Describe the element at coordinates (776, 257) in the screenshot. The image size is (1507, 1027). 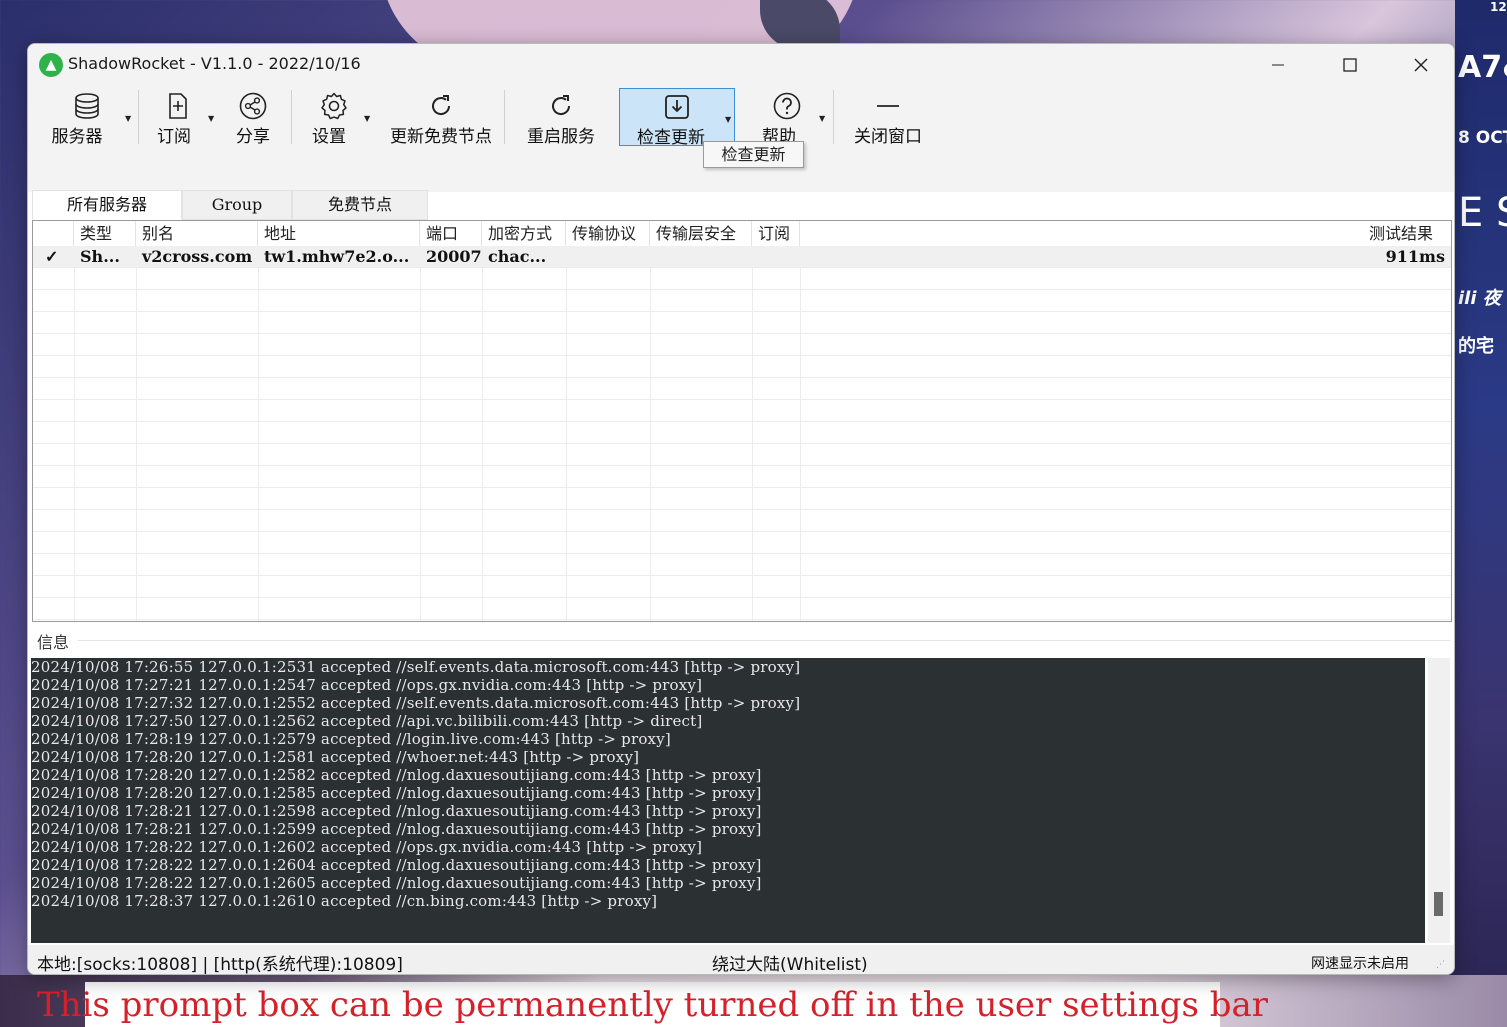
I see `row-subscription` at that location.